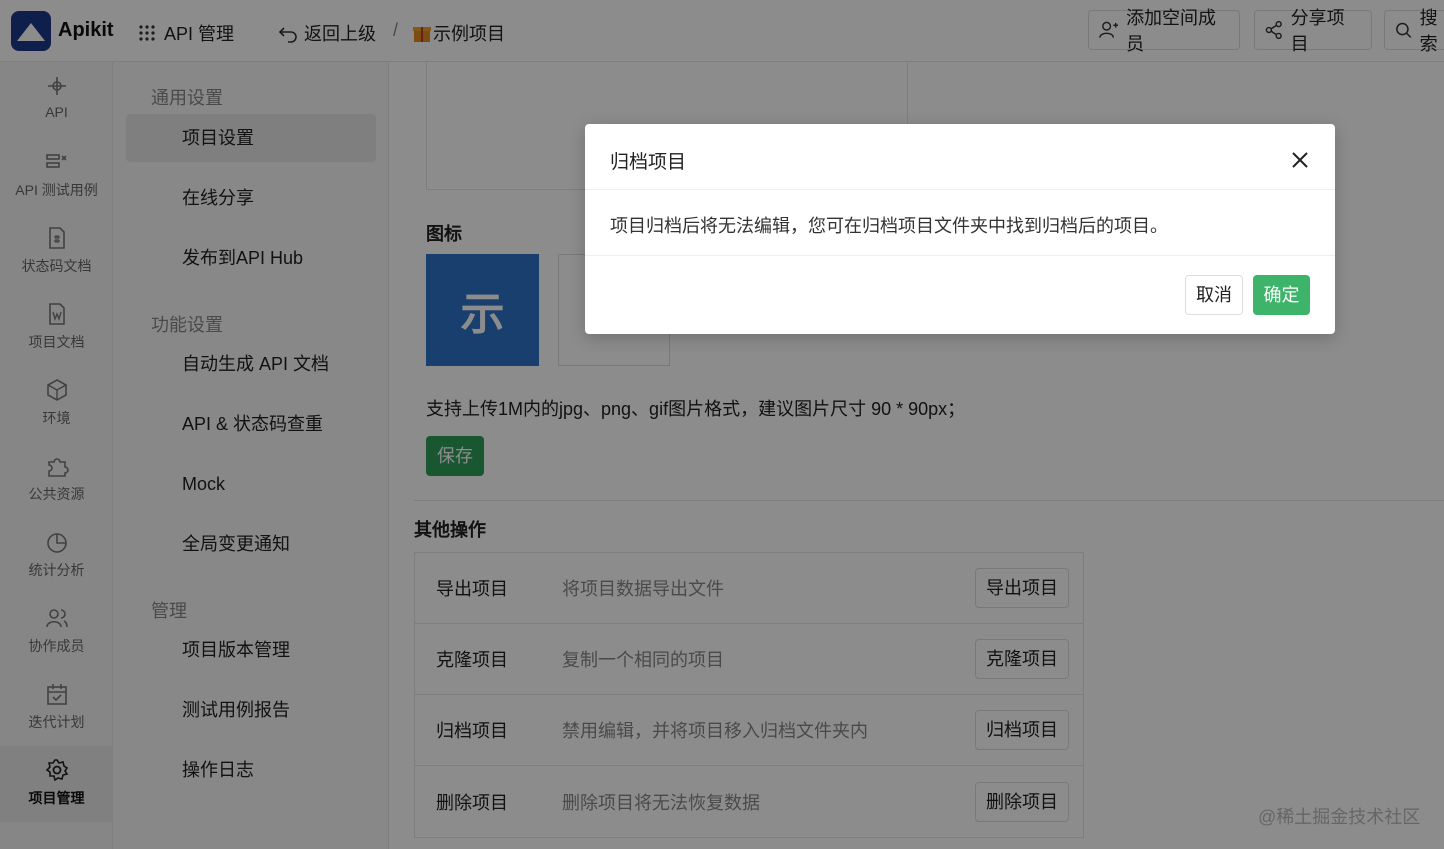 The height and width of the screenshot is (849, 1444). Describe the element at coordinates (960, 157) in the screenshot. I see `dialog-header: 归档项目` at that location.